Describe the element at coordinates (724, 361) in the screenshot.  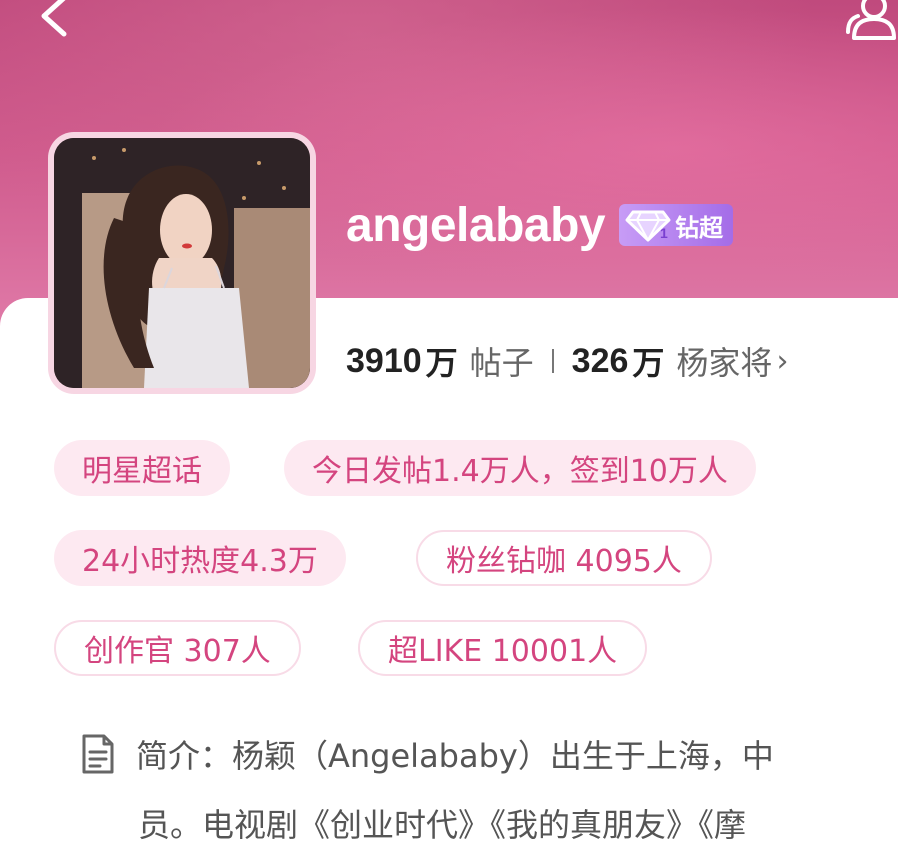
I see `fans-label: 杨家将` at that location.